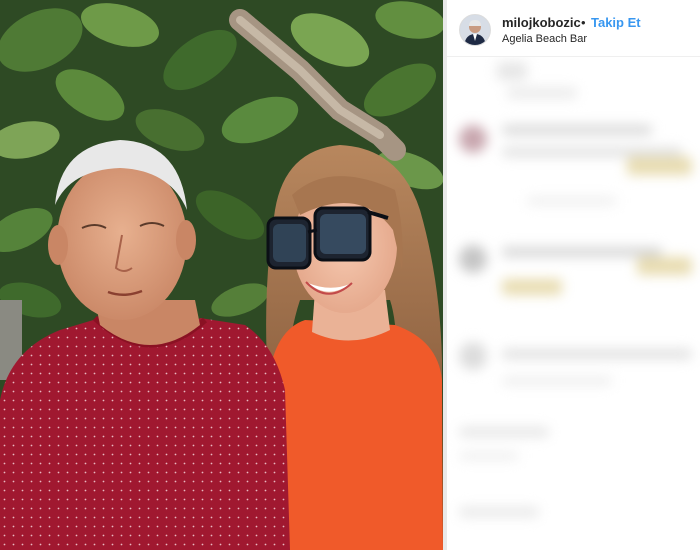  I want to click on post-header: milojkobozic • Takip Et Agelia Beach Bar, so click(573, 28).